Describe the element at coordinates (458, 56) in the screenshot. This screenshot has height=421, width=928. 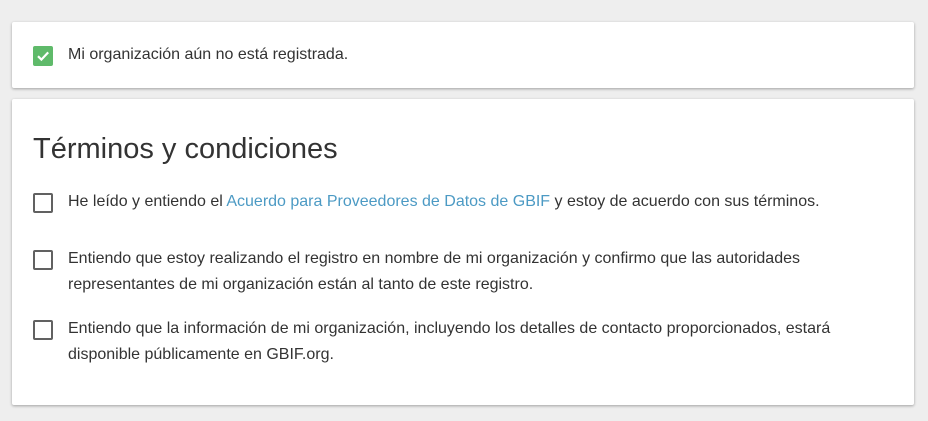
I see `org-not-registered-row: Mi organización aún no está registrada.` at that location.